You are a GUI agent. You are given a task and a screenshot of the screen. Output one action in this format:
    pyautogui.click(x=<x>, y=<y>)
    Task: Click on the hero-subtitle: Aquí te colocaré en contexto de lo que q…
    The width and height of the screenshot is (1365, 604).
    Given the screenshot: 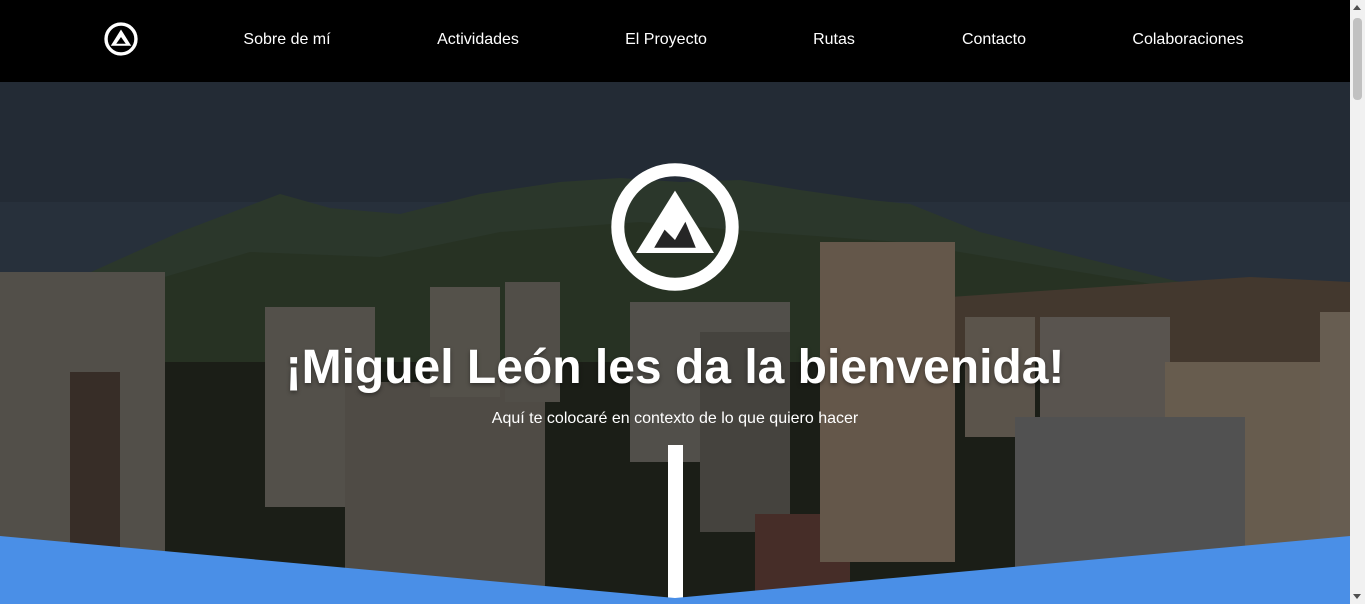 What is the action you would take?
    pyautogui.click(x=675, y=418)
    